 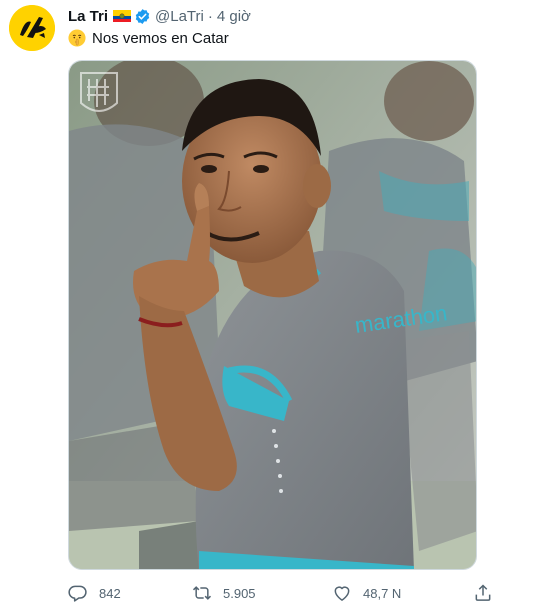 I want to click on avatar, so click(x=32, y=28).